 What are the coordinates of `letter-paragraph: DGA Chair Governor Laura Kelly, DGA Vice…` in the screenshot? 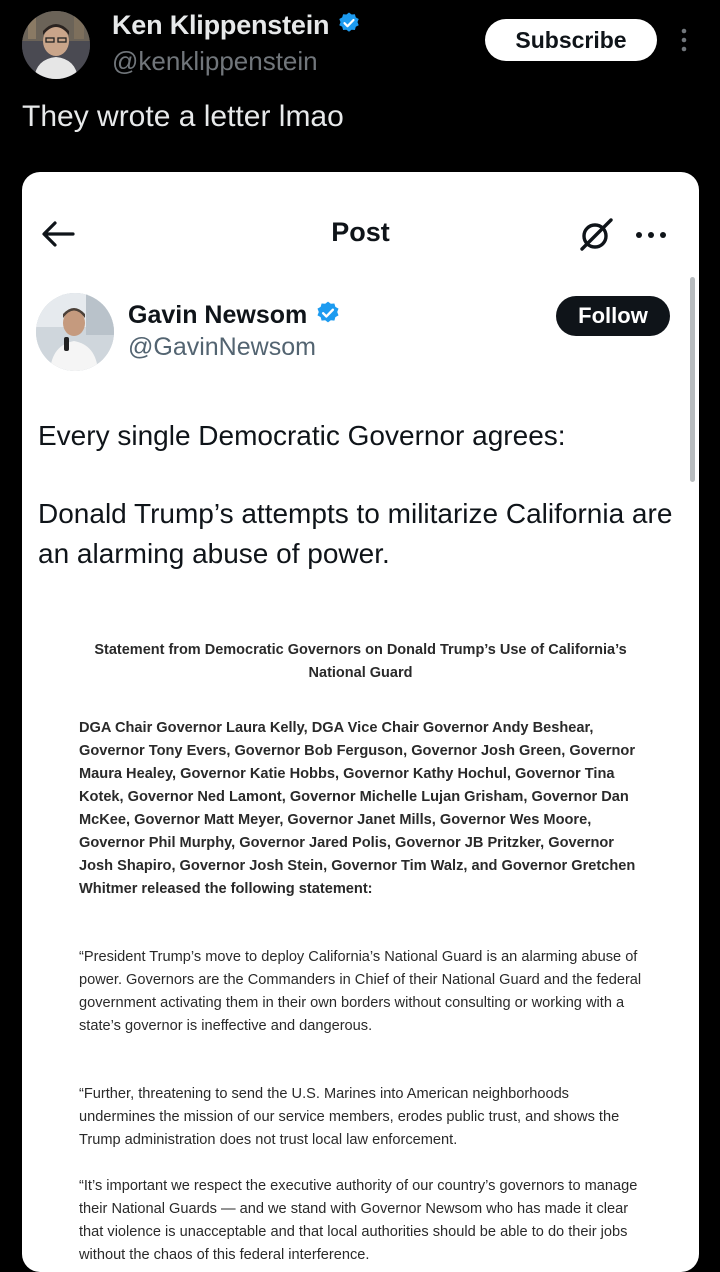 It's located at (357, 808).